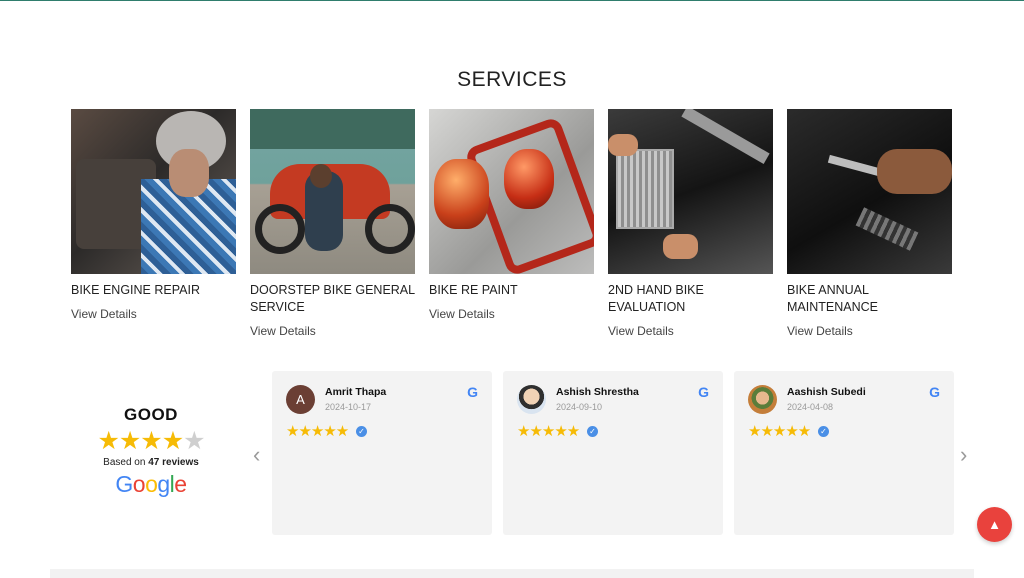  I want to click on star-empty-icon: ★, so click(194, 441).